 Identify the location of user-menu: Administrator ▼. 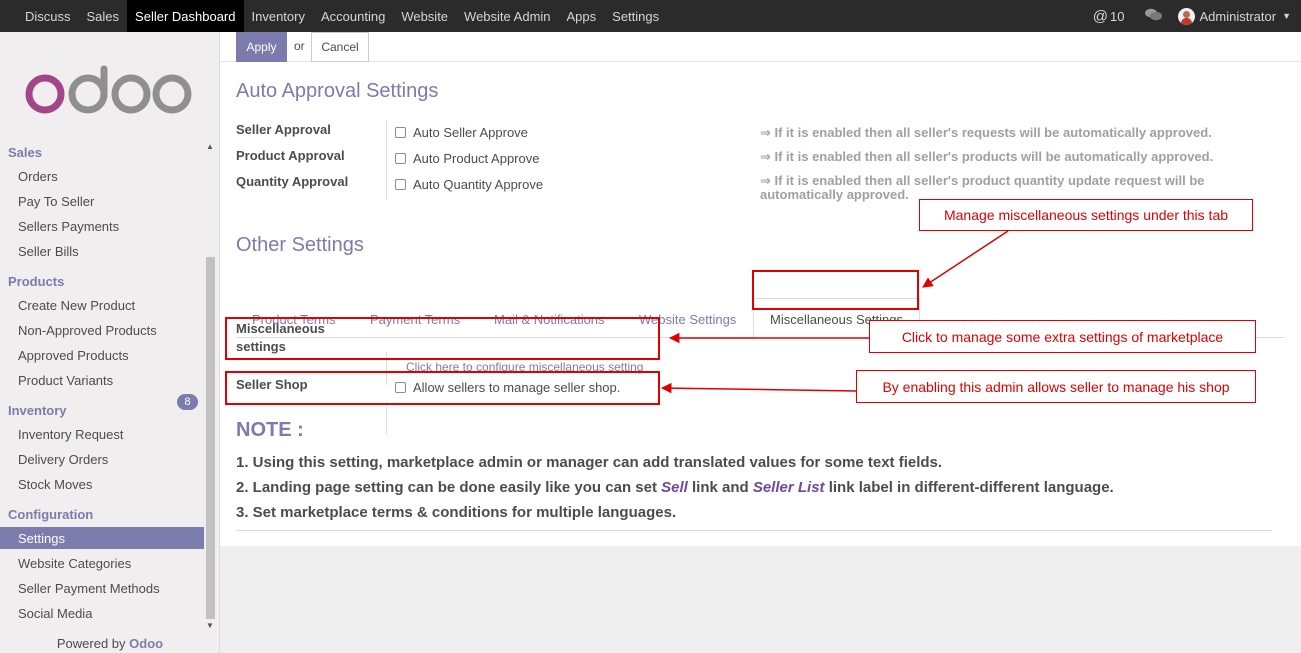
(1234, 16).